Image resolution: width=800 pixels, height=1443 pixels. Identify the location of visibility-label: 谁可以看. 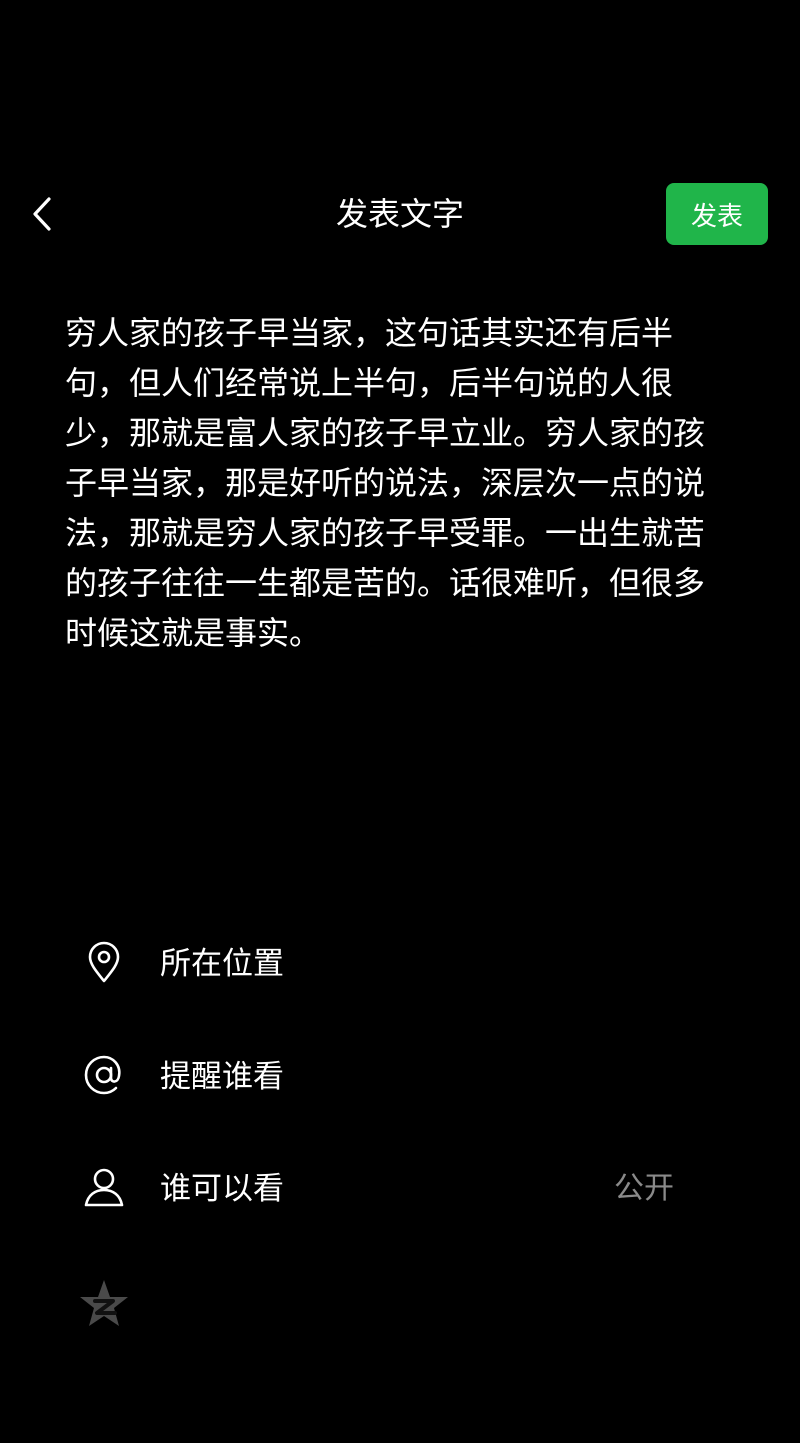
(222, 1189).